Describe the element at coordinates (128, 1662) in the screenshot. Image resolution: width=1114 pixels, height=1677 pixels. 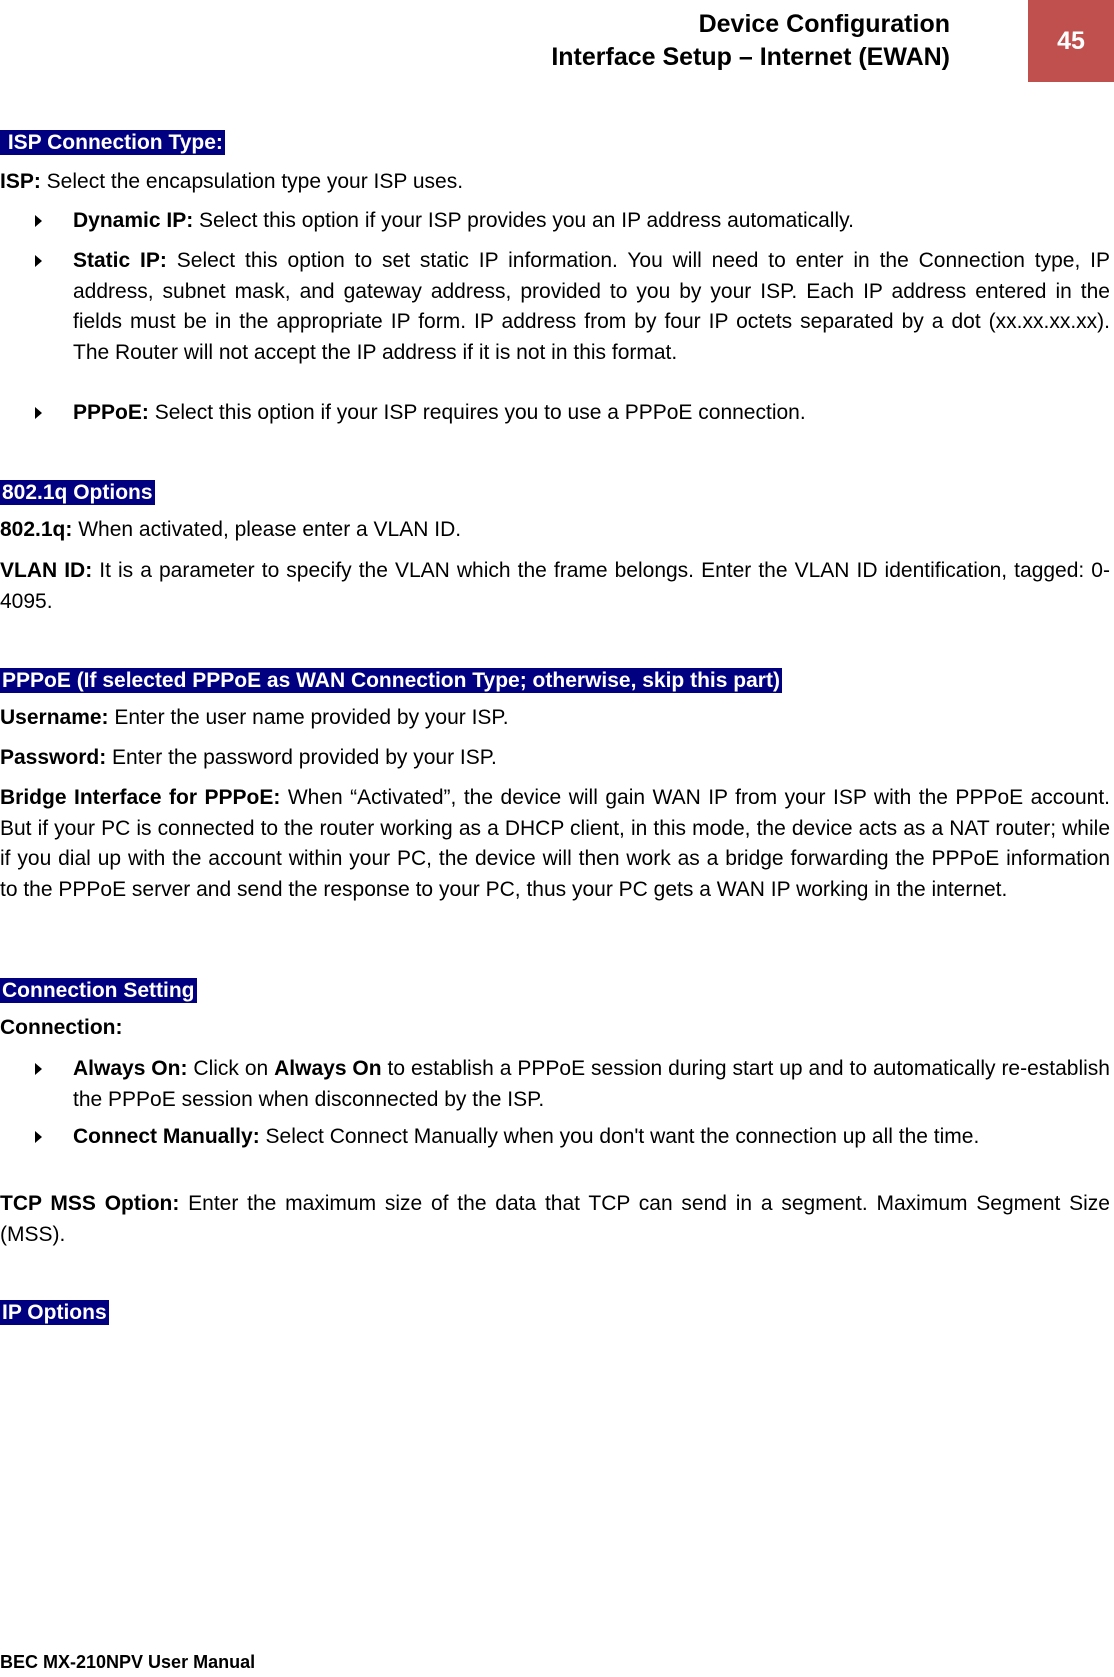
I see `footer-manual-title: BEC MX-210NPV User Manual` at that location.